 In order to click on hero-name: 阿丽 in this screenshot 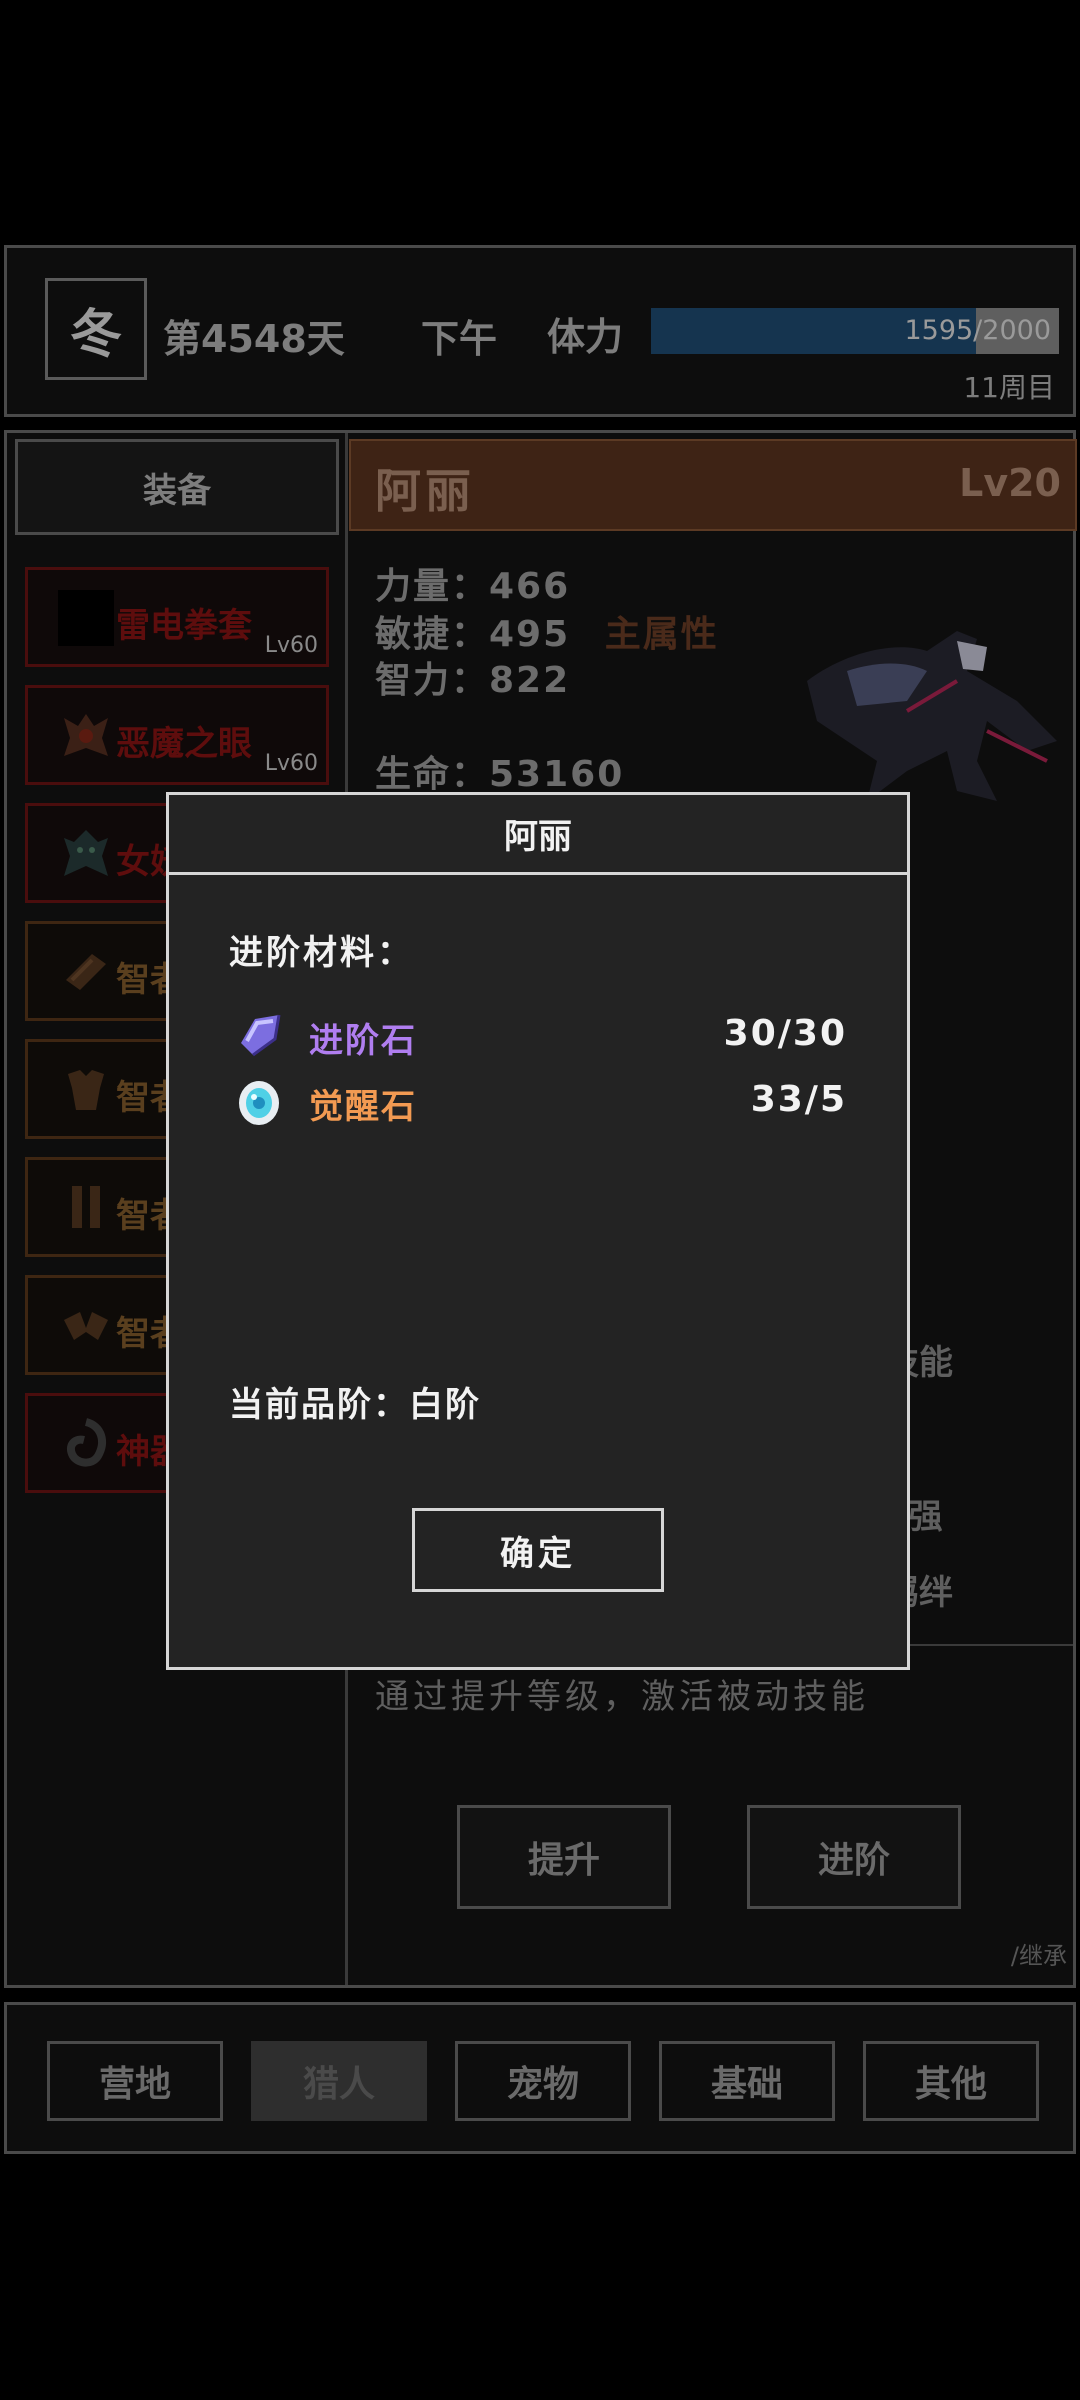, I will do `click(425, 491)`.